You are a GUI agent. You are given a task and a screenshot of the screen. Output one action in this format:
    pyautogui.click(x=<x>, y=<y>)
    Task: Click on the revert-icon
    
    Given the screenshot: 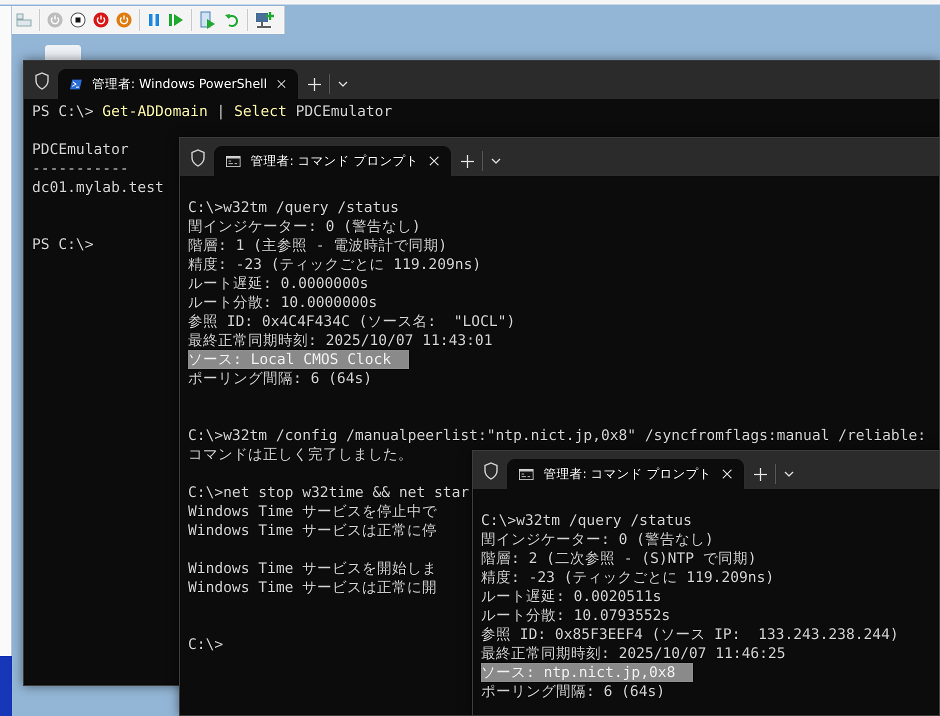 What is the action you would take?
    pyautogui.click(x=232, y=20)
    